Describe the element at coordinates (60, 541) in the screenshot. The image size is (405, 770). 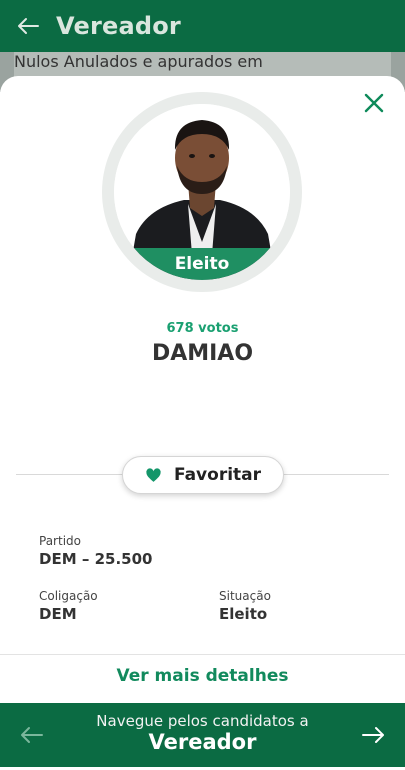
I see `party-label: Partido` at that location.